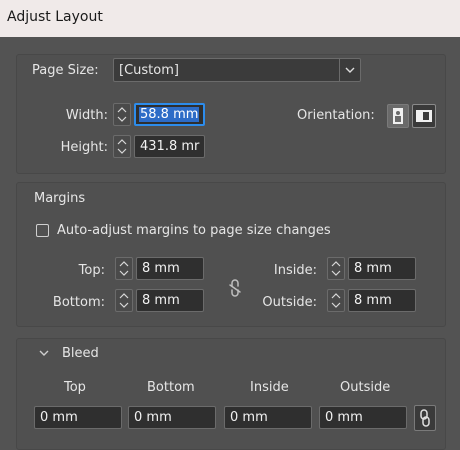  Describe the element at coordinates (194, 230) in the screenshot. I see `auto-adjust-label: Auto-adjust margins to page size changes` at that location.